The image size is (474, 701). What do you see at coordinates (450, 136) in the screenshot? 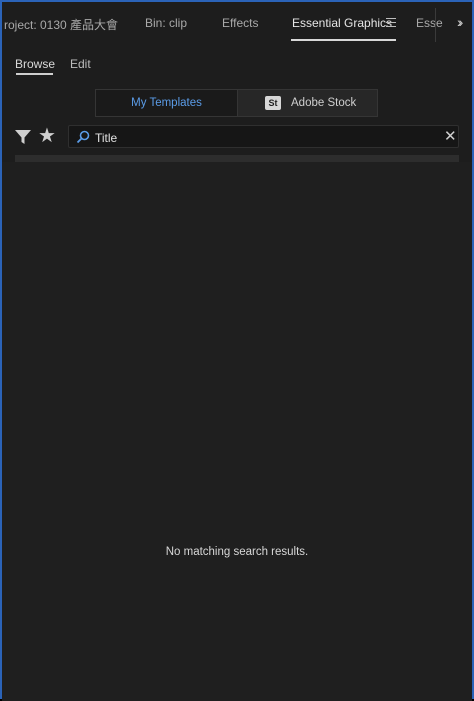
I see `close-icon: ✕` at bounding box center [450, 136].